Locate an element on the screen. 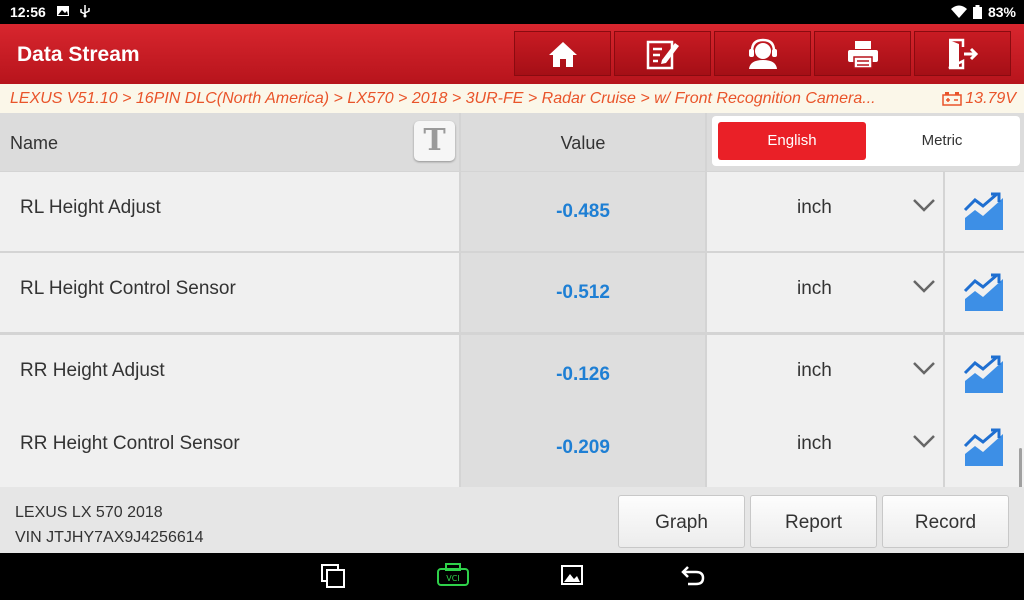  battery-icon is located at coordinates (977, 12).